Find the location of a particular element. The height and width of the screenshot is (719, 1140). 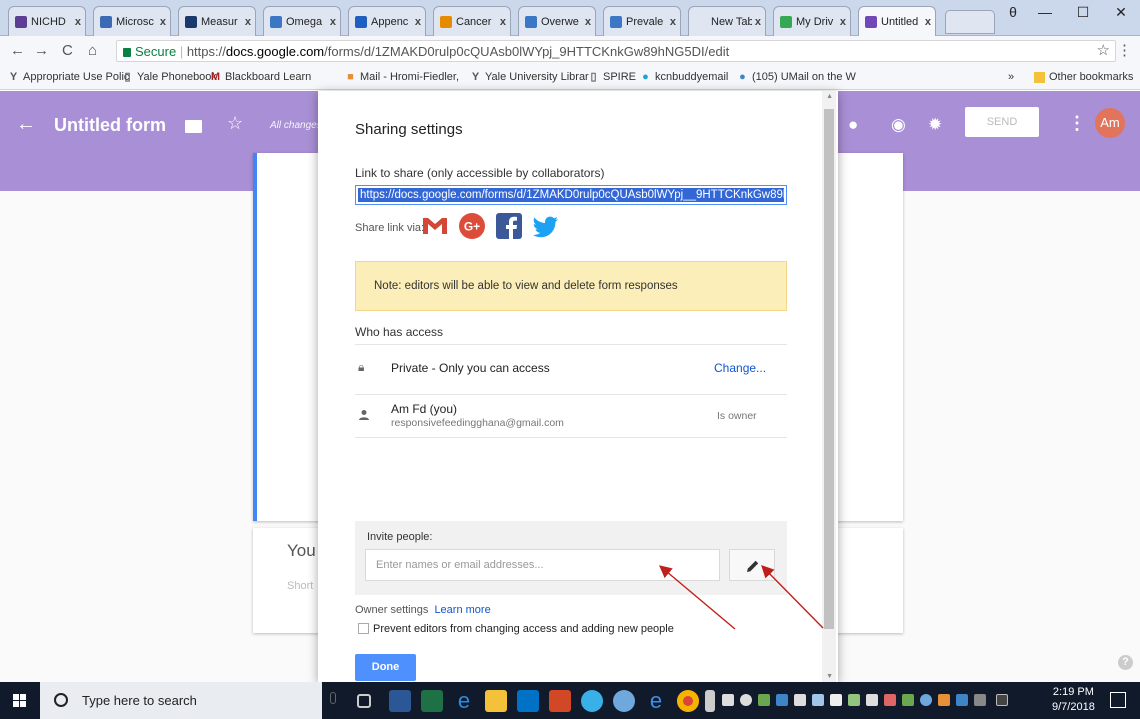

back-icon: ← is located at coordinates (17, 50).